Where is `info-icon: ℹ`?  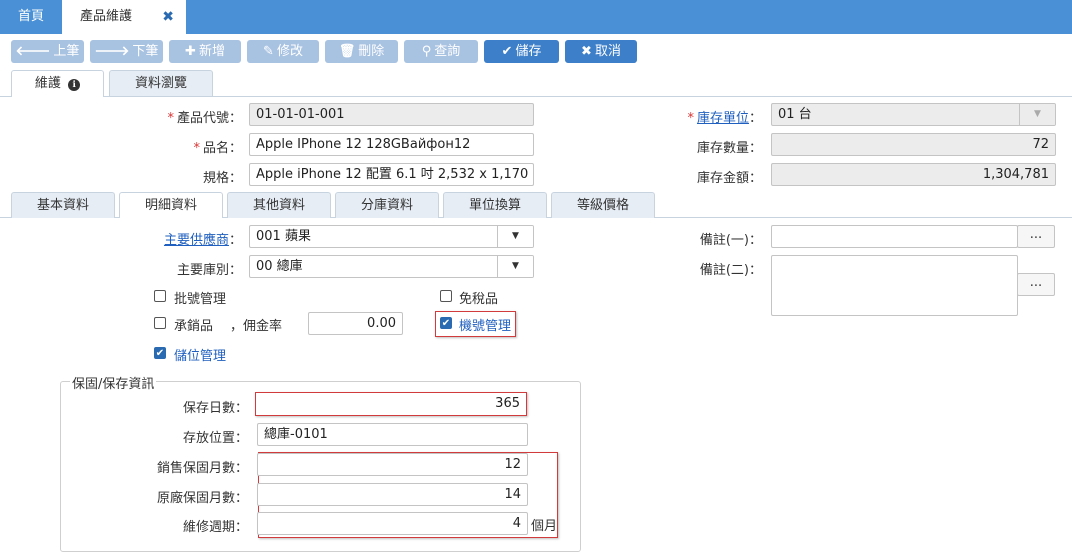 info-icon: ℹ is located at coordinates (74, 85).